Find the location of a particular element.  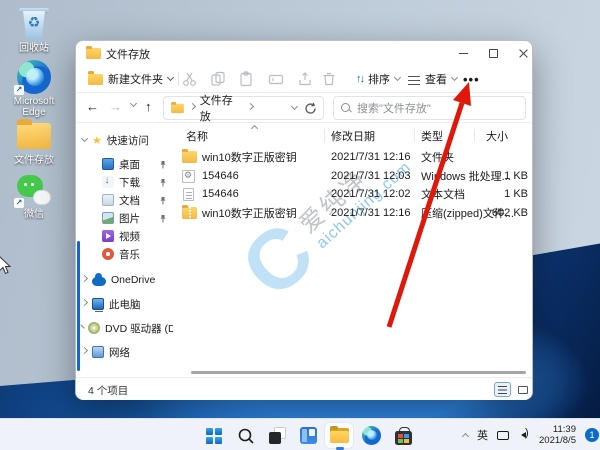

taskbar-edge-button is located at coordinates (371, 435).